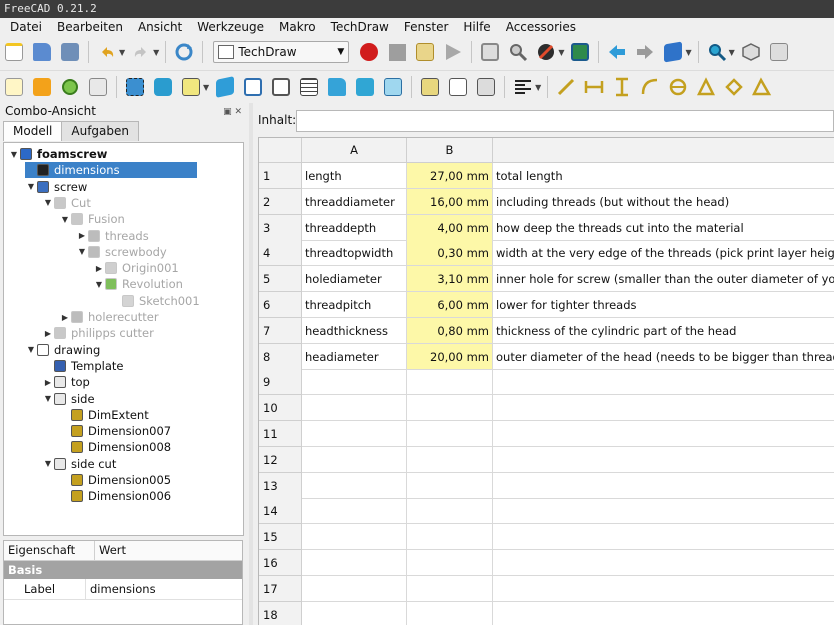 The image size is (834, 625). What do you see at coordinates (42, 52) in the screenshot?
I see `open-button` at bounding box center [42, 52].